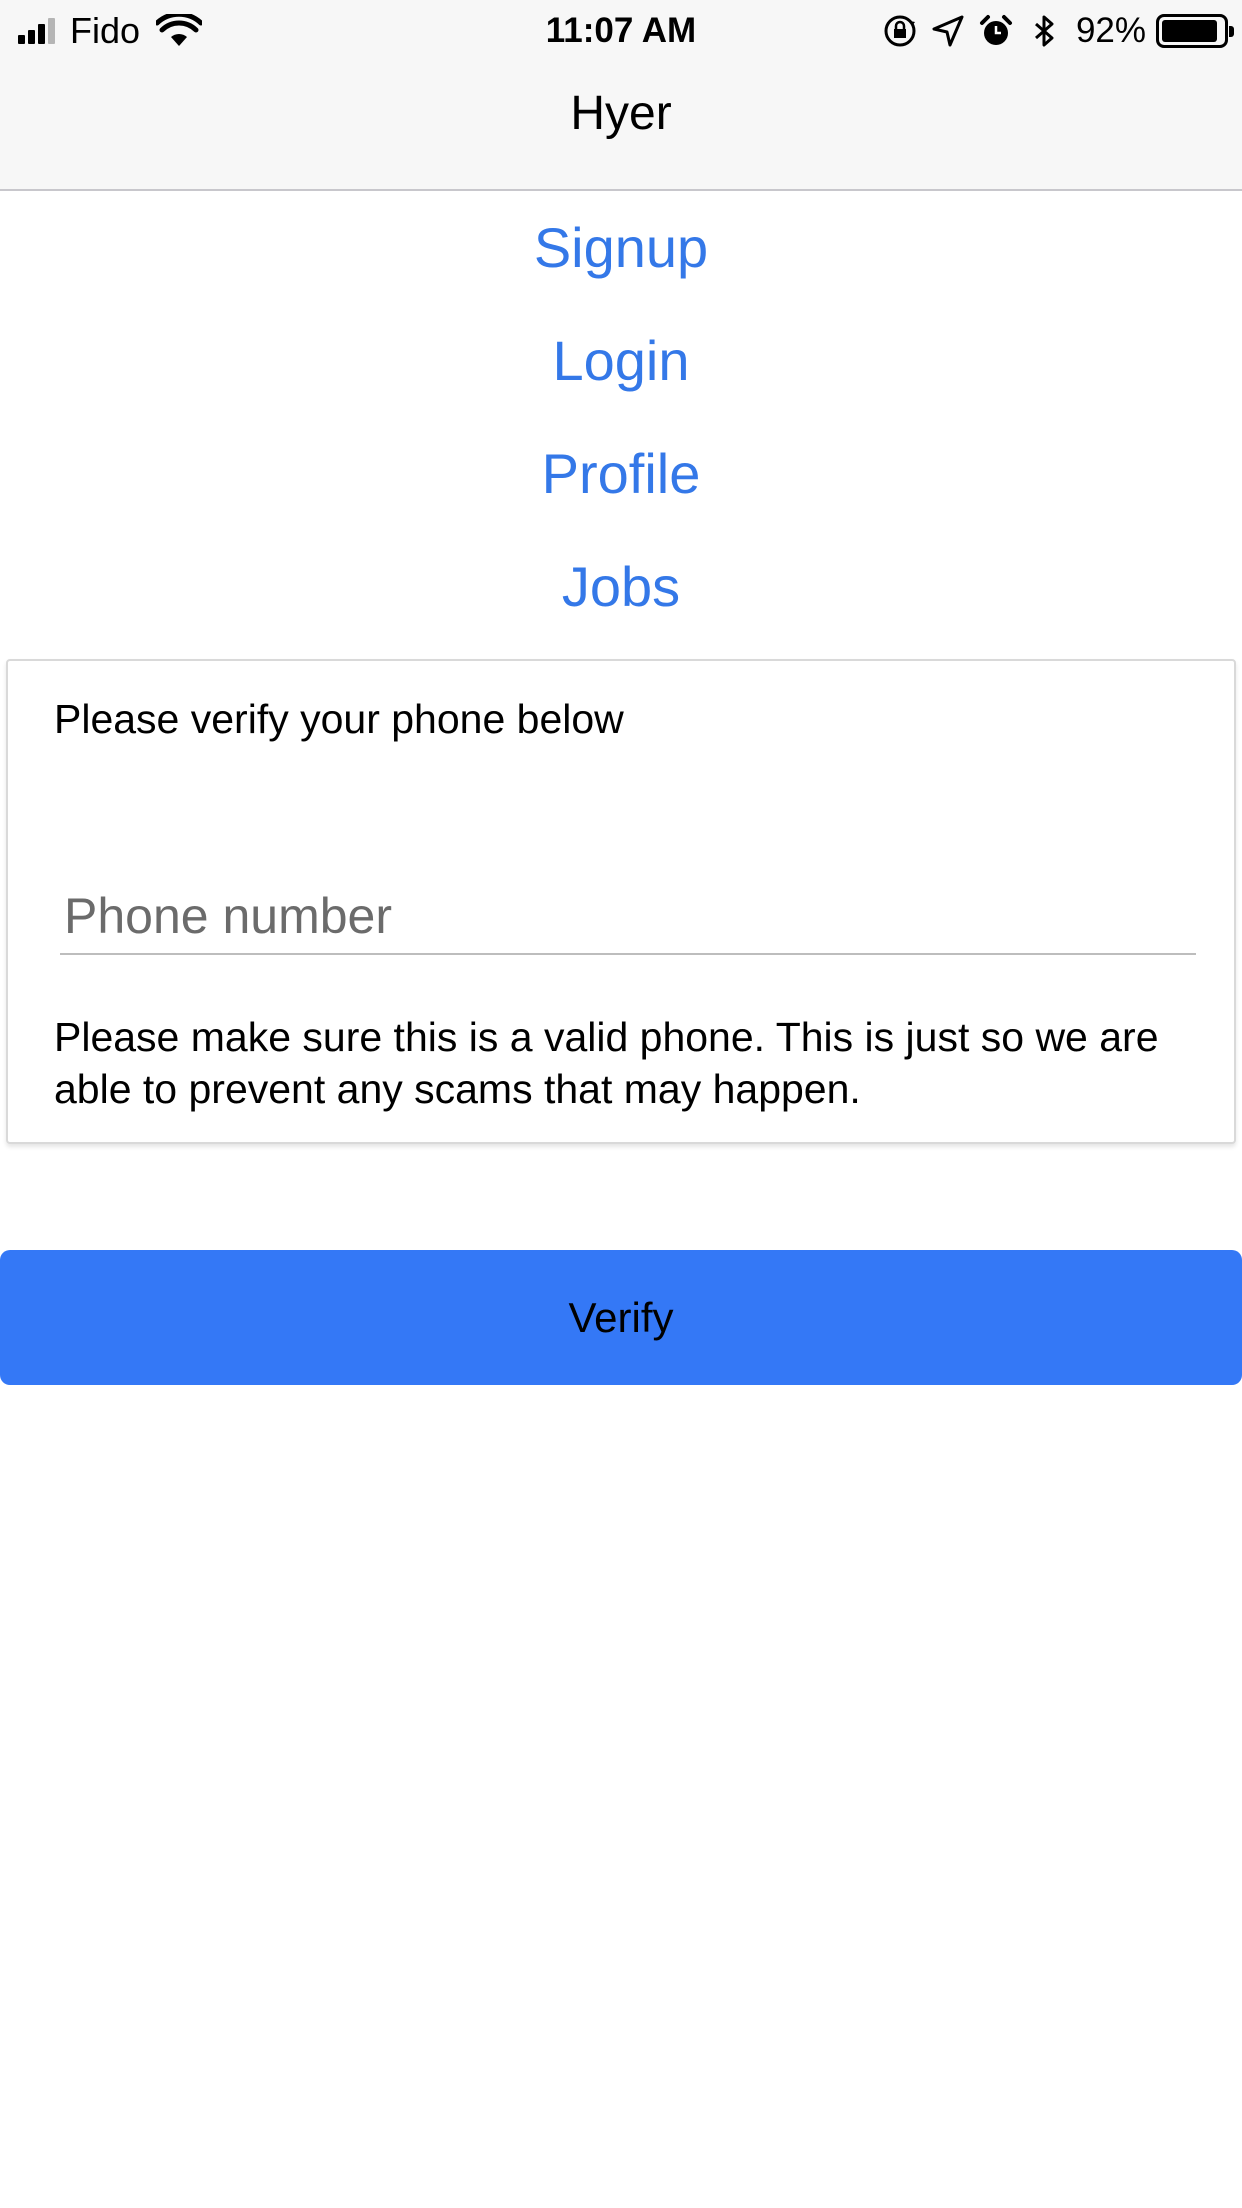 This screenshot has height=2208, width=1242. Describe the element at coordinates (621, 360) in the screenshot. I see `menu-link-login: Login` at that location.